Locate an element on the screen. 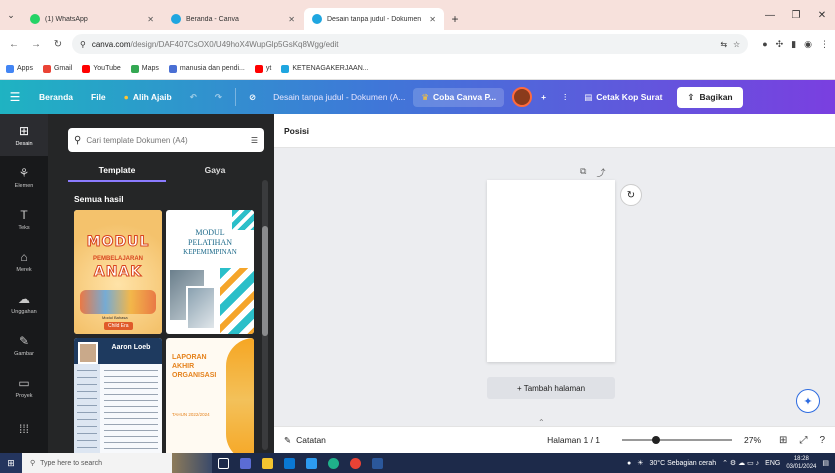 The width and height of the screenshot is (835, 473). duplicate-page-icon: ⧉ is located at coordinates (583, 172).